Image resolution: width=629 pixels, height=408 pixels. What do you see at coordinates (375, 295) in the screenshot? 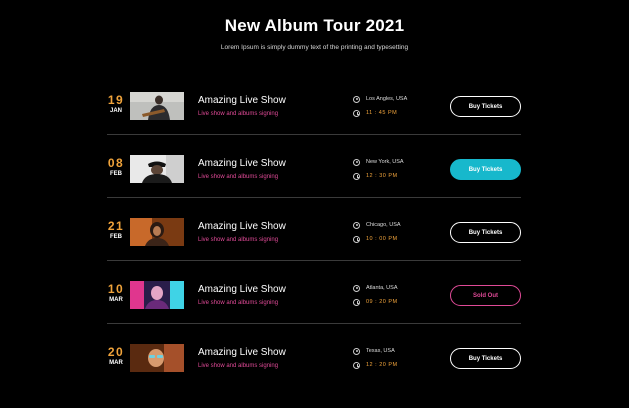
I see `event-meta: Atlanta, USA 09 : 20 PM` at bounding box center [375, 295].